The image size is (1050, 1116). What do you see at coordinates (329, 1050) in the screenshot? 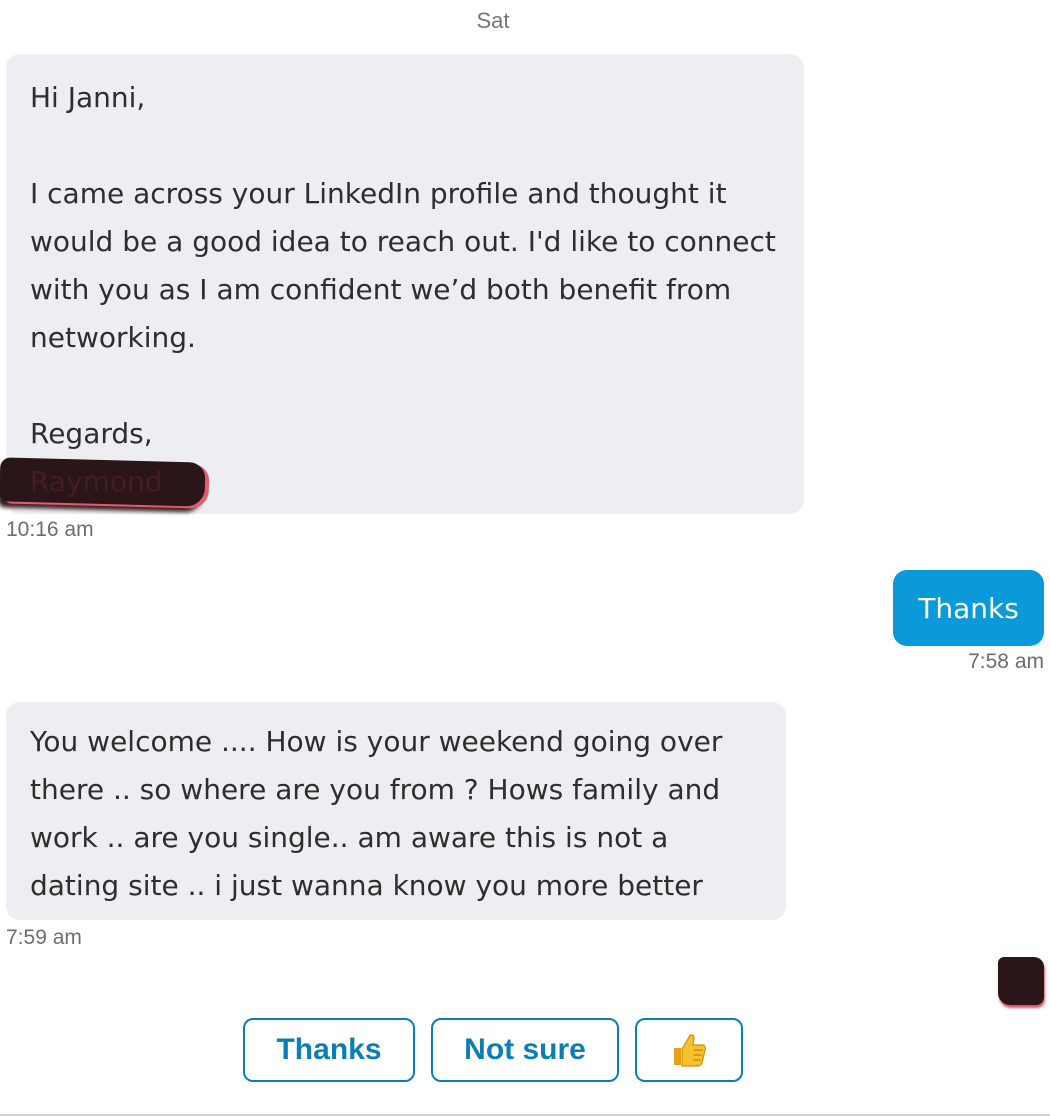
I see `quick-reply-thanks-button: Thanks` at bounding box center [329, 1050].